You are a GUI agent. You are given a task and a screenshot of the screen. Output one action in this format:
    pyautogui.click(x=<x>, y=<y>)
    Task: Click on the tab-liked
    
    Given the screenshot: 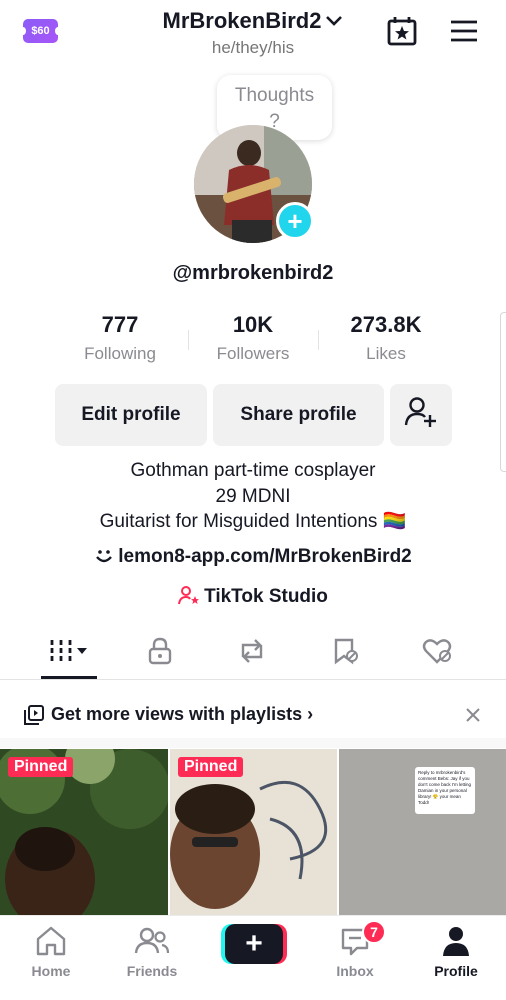 What is the action you would take?
    pyautogui.click(x=438, y=653)
    